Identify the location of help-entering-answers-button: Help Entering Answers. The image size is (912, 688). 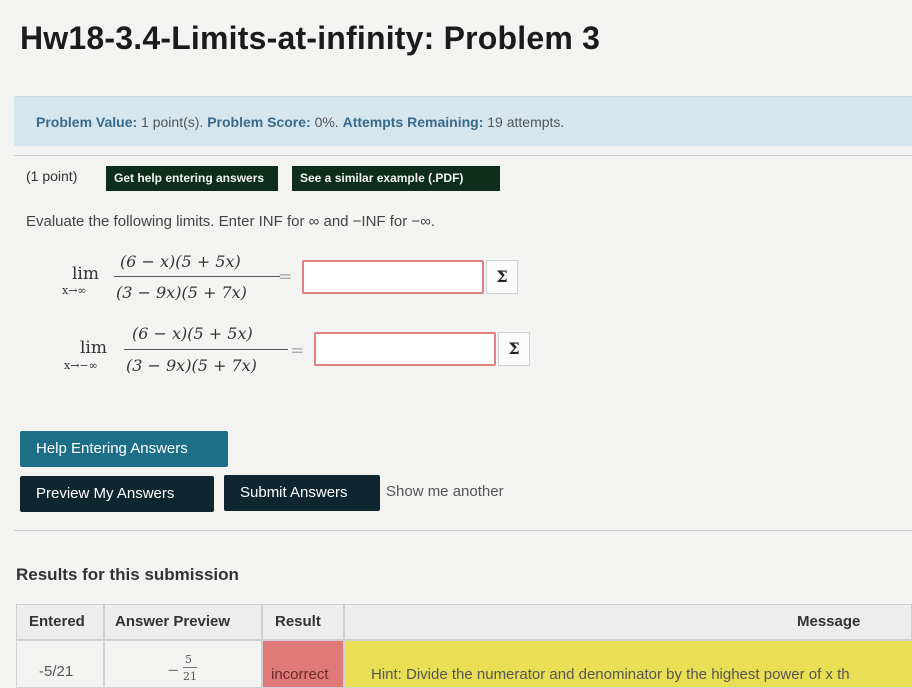
(124, 449).